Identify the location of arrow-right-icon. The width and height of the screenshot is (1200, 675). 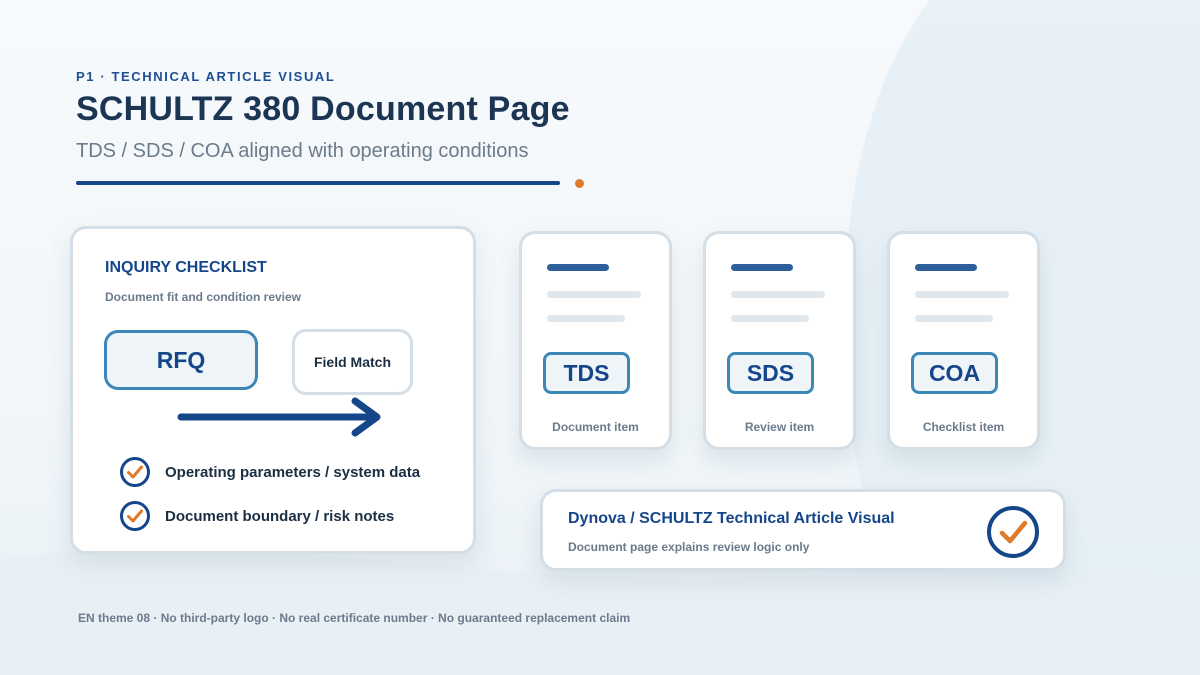
(279, 417).